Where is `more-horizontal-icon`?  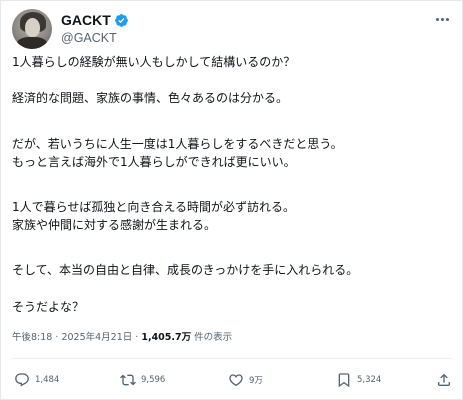 more-horizontal-icon is located at coordinates (442, 19).